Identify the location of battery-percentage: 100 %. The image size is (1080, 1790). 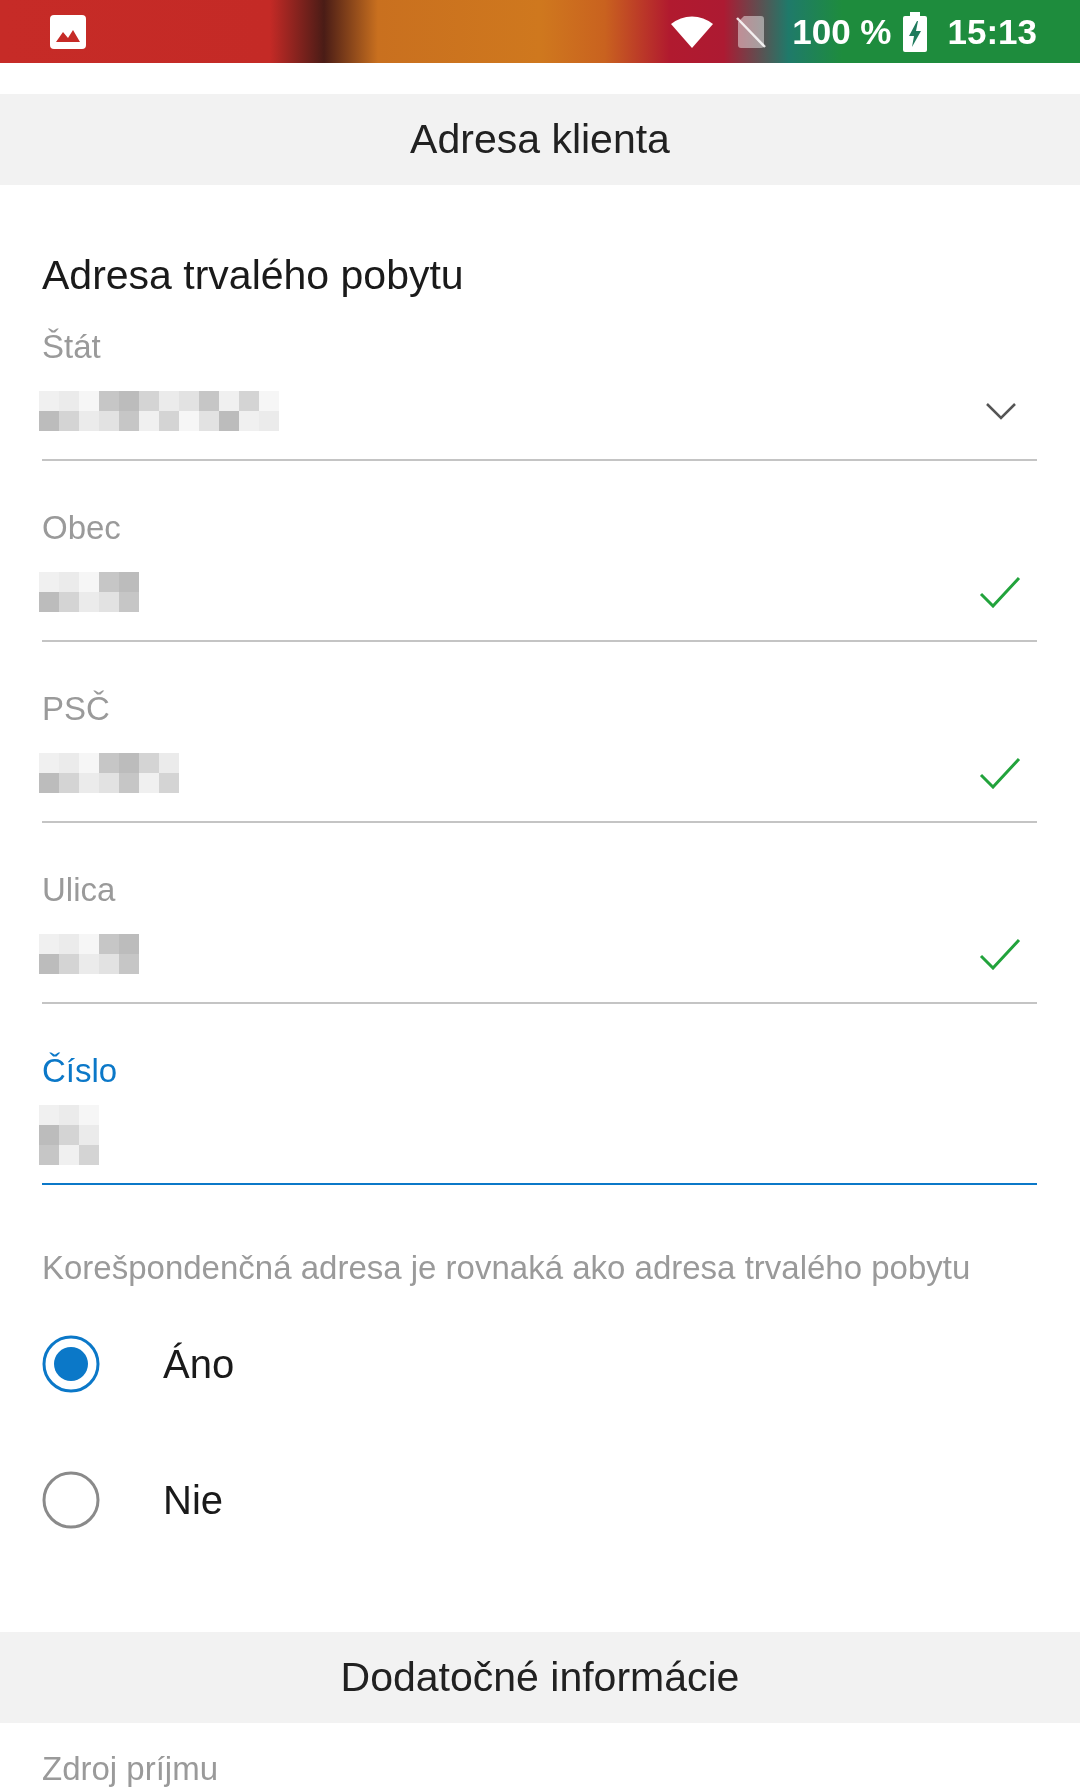
(842, 31).